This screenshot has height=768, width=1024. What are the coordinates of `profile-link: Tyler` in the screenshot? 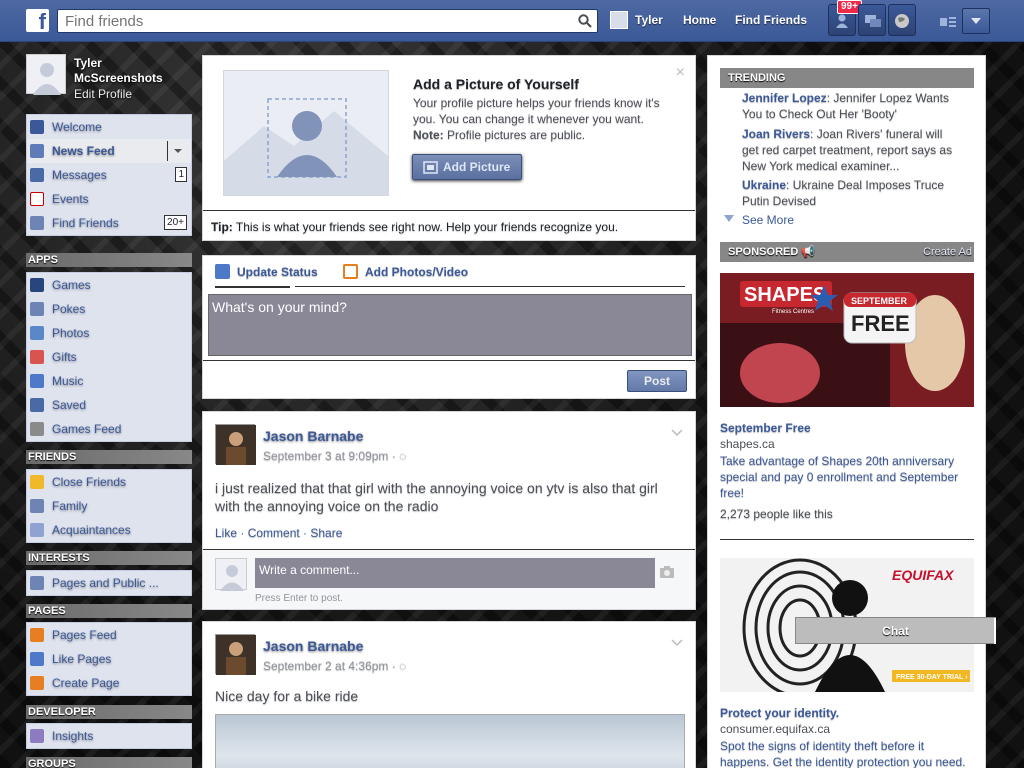 It's located at (649, 20).